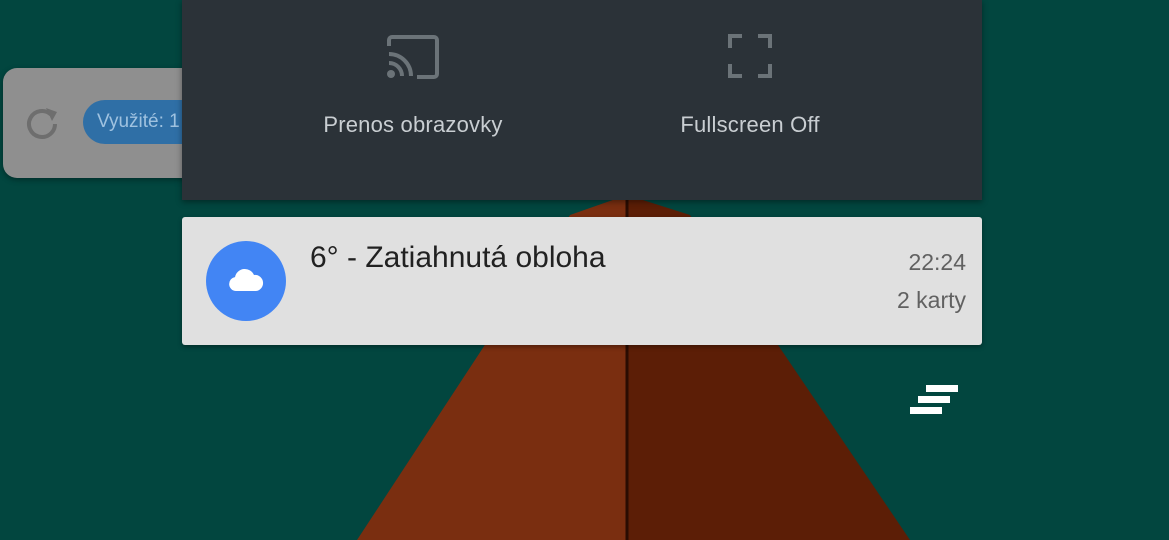 The height and width of the screenshot is (540, 1169). What do you see at coordinates (413, 100) in the screenshot?
I see `tile-screen-cast: Prenos obrazovky` at bounding box center [413, 100].